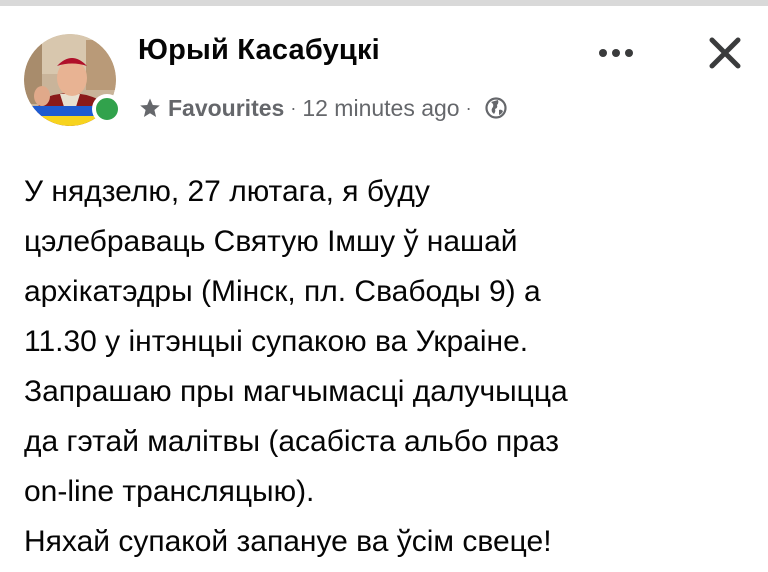 This screenshot has width=768, height=572. I want to click on close-icon, so click(725, 53).